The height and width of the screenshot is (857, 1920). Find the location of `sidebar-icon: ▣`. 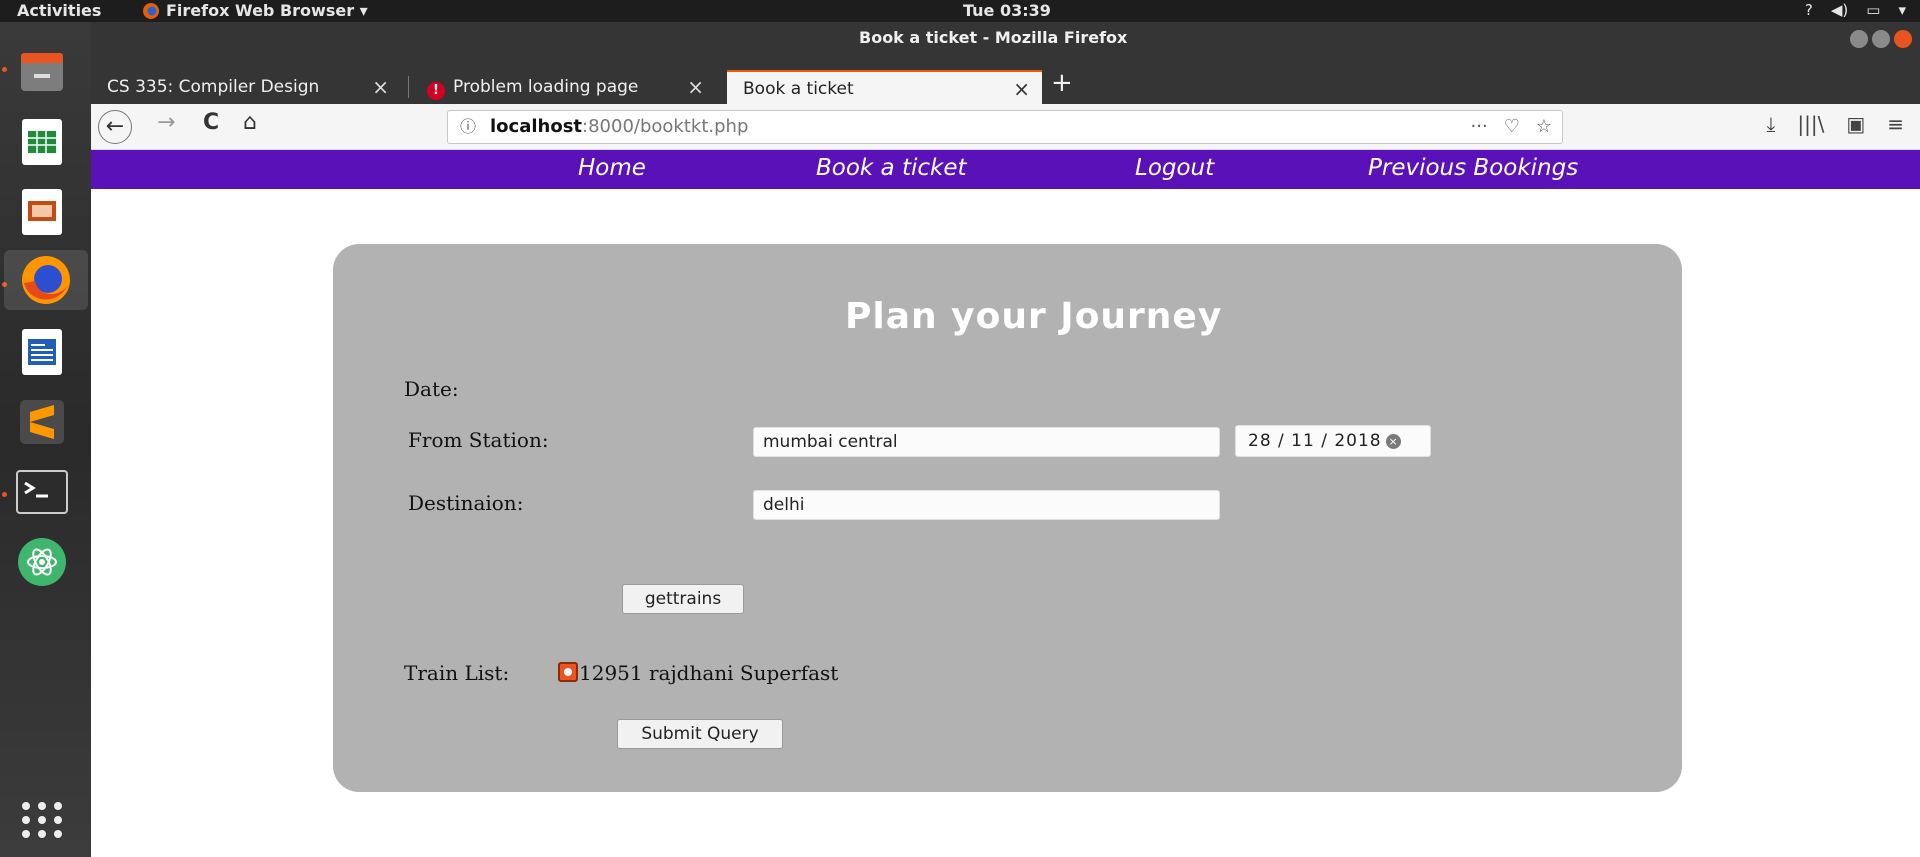

sidebar-icon: ▣ is located at coordinates (1855, 124).